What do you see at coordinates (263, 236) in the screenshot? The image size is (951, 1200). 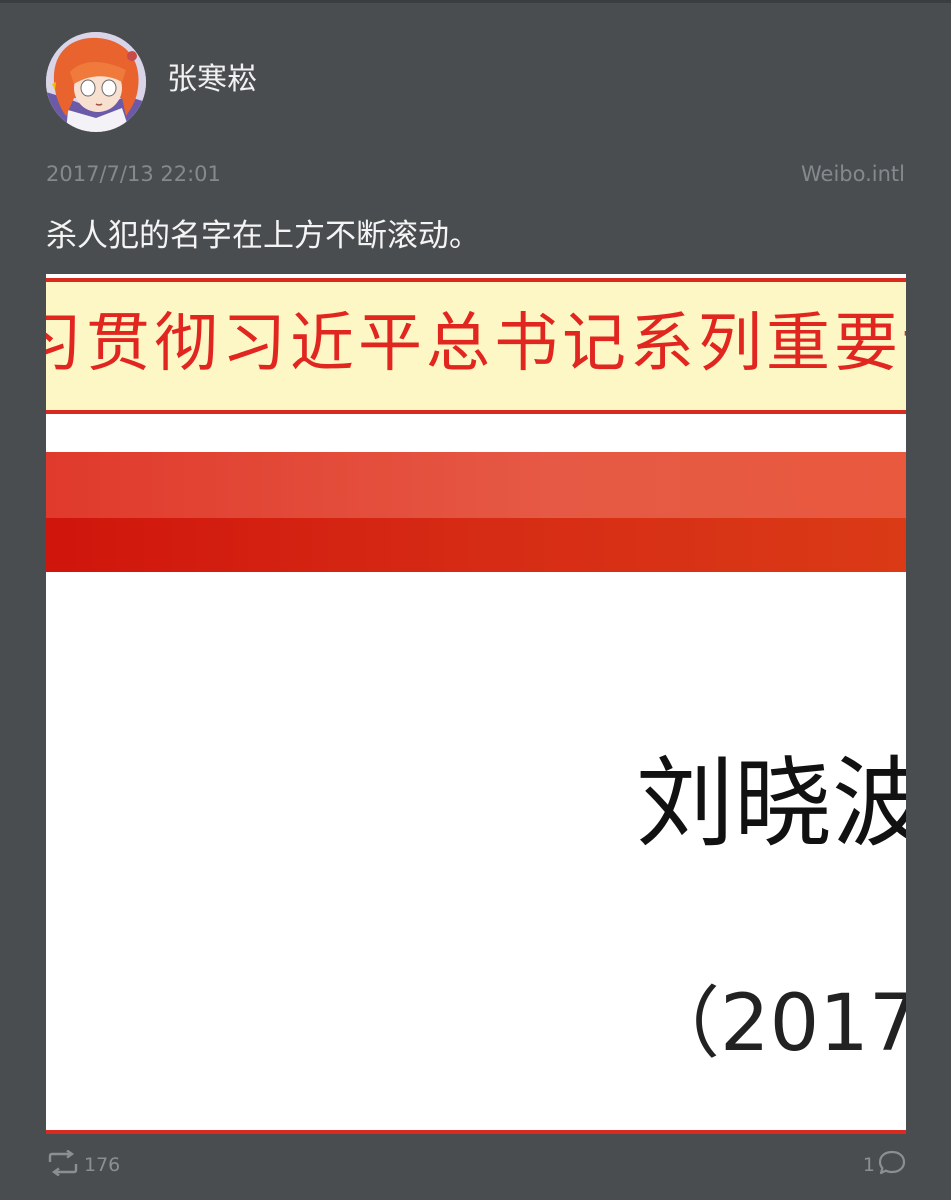 I see `post-text: 杀人犯的名字在上方不断滚动。` at bounding box center [263, 236].